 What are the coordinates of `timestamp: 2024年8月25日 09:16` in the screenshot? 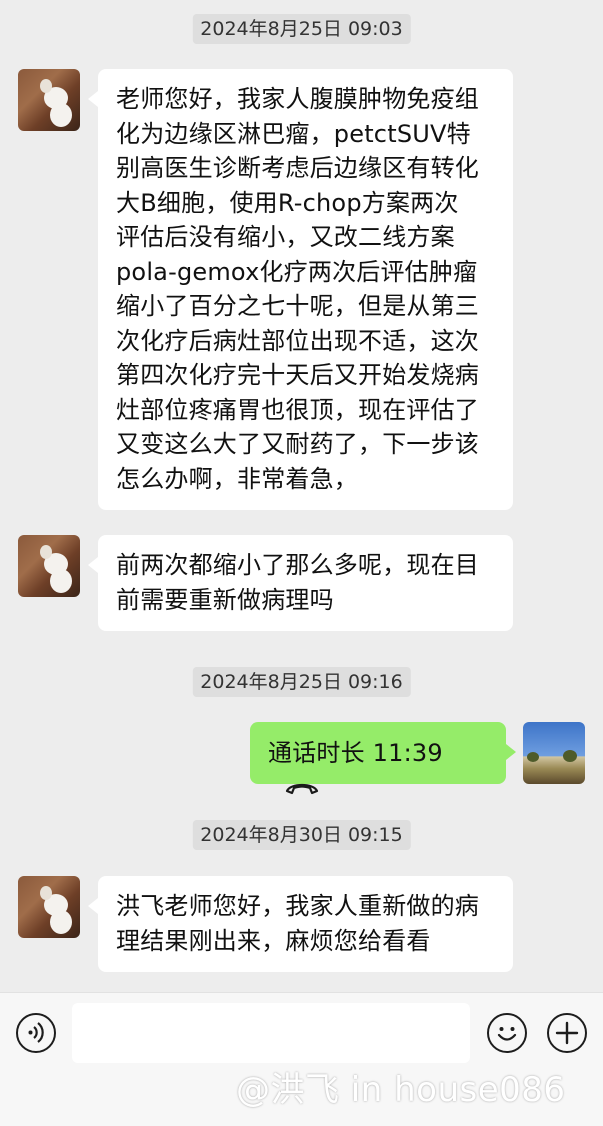 It's located at (301, 682).